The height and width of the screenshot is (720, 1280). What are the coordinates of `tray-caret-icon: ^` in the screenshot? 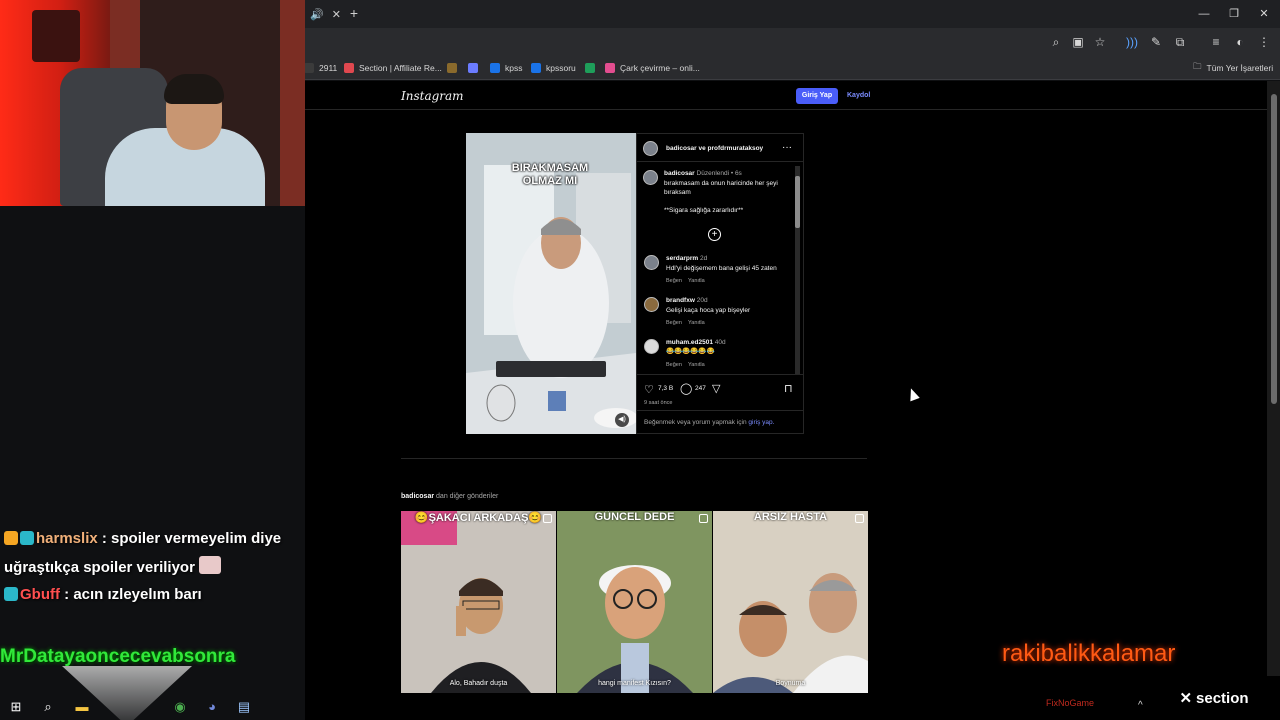 It's located at (1140, 705).